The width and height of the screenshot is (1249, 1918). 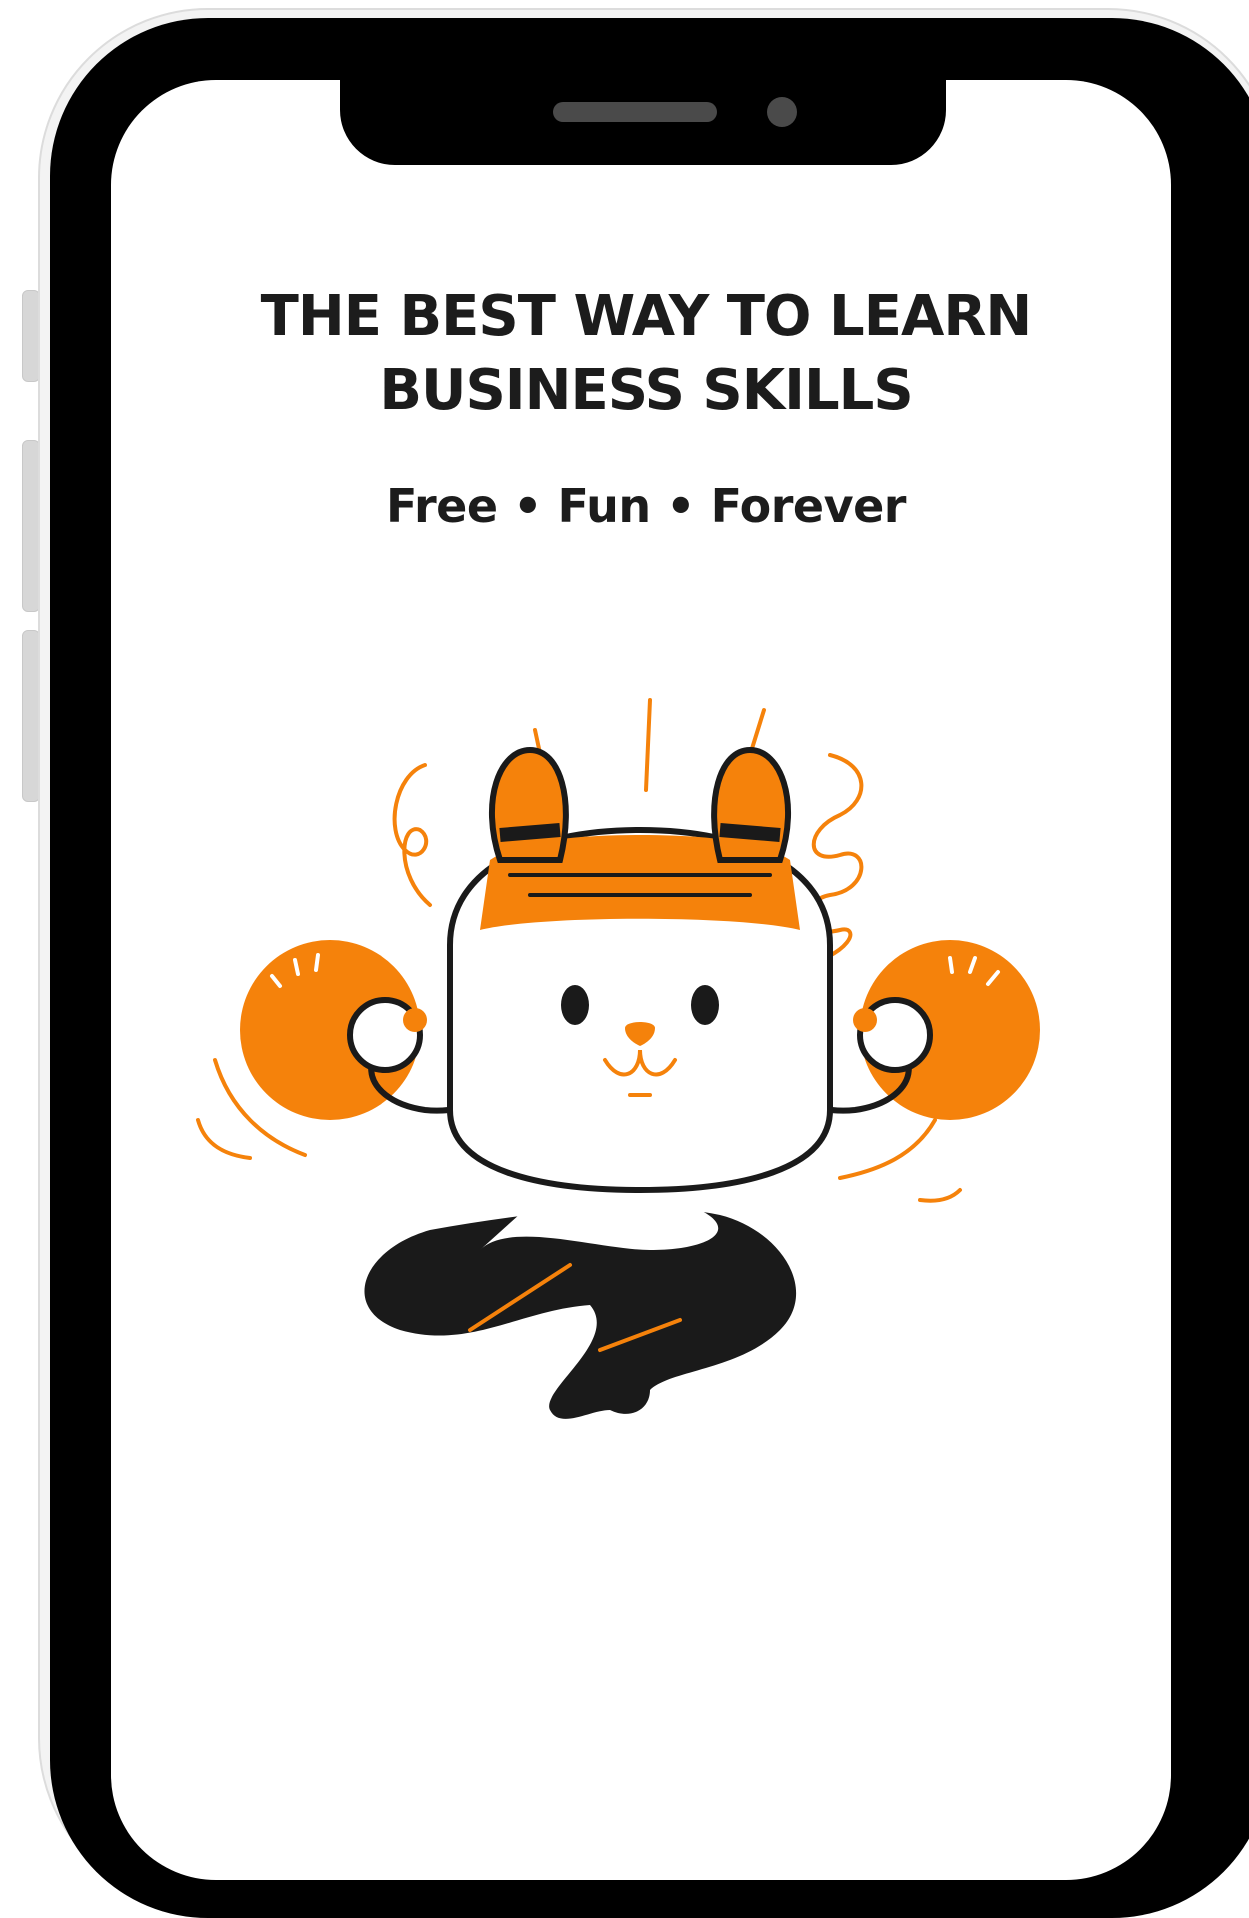 What do you see at coordinates (580, 1306) in the screenshot?
I see `legs` at bounding box center [580, 1306].